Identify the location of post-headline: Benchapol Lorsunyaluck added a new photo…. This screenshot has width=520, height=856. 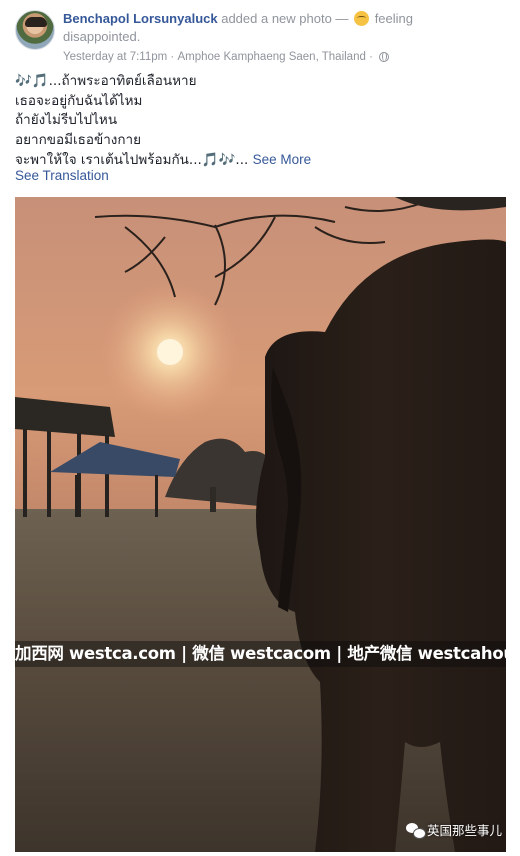
(283, 28).